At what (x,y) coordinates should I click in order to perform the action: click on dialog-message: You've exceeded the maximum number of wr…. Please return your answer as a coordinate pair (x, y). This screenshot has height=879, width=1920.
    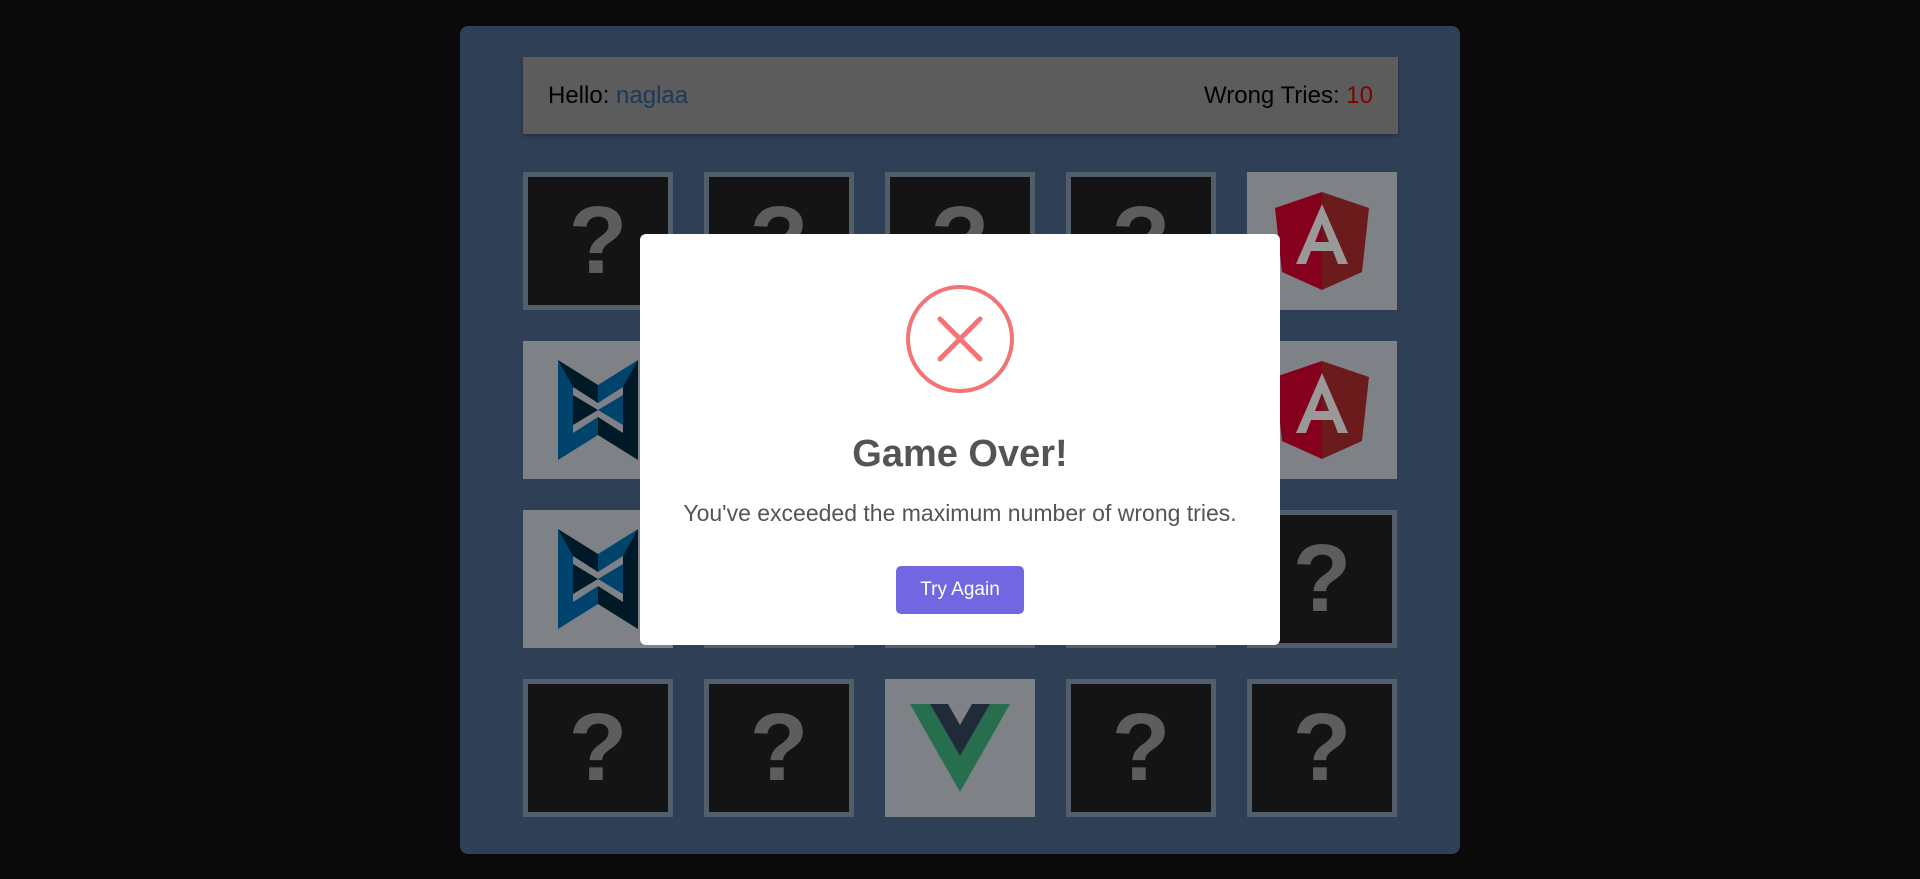
    Looking at the image, I should click on (960, 513).